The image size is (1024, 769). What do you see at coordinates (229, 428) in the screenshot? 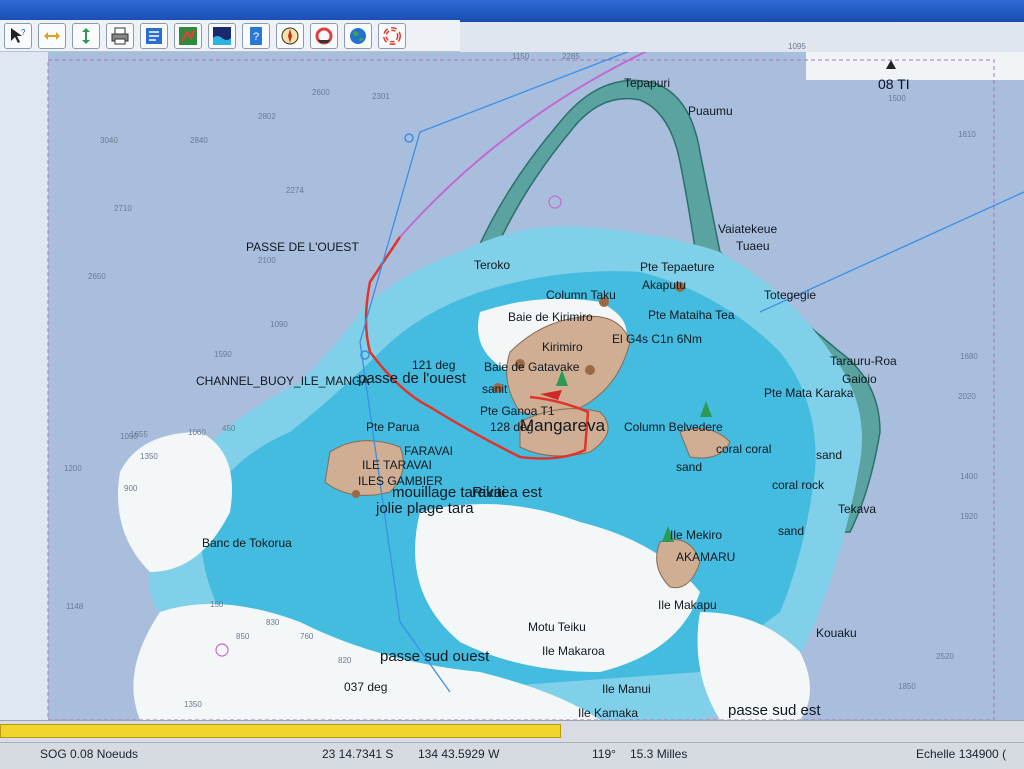
I see `depth-sounding: 450` at bounding box center [229, 428].